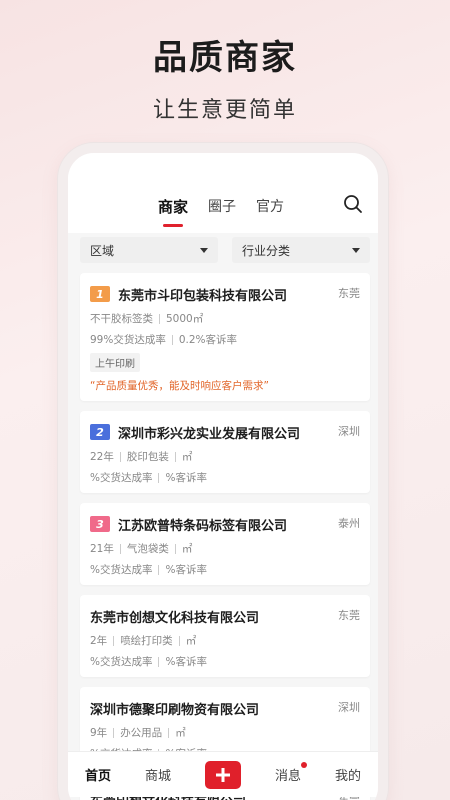 Image resolution: width=450 pixels, height=800 pixels. What do you see at coordinates (225, 548) in the screenshot?
I see `merchant-meta: 21年 气泡袋类 ㎡` at bounding box center [225, 548].